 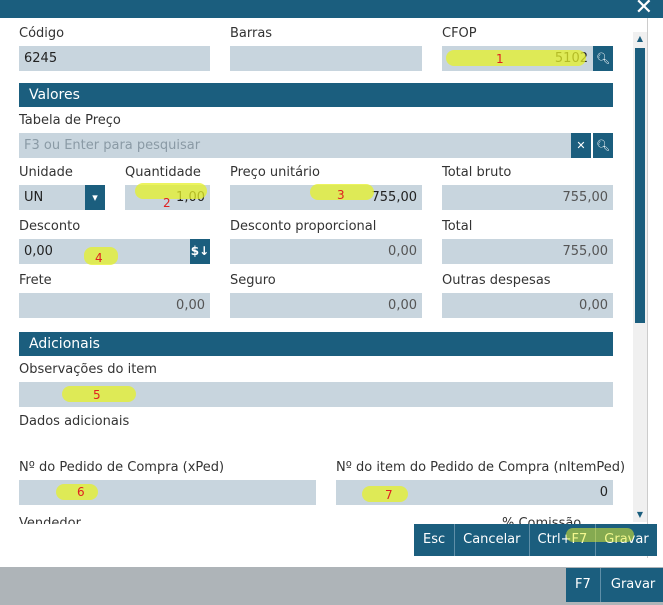 I want to click on preco-label: Preço unitário, so click(x=275, y=172).